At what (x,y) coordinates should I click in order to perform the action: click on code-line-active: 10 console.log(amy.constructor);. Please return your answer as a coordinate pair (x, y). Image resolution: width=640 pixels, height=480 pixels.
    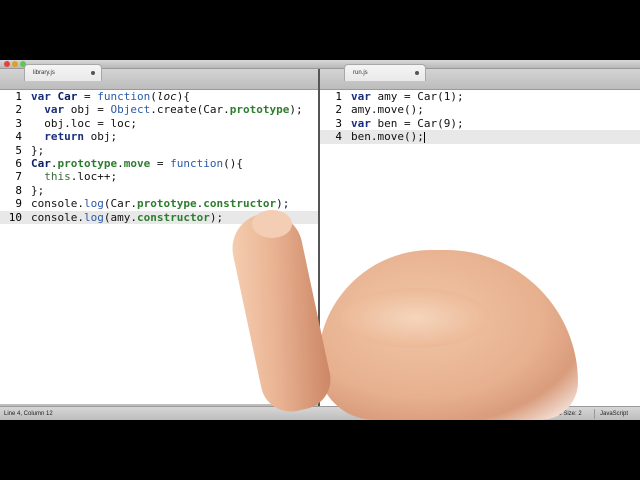
    Looking at the image, I should click on (159, 217).